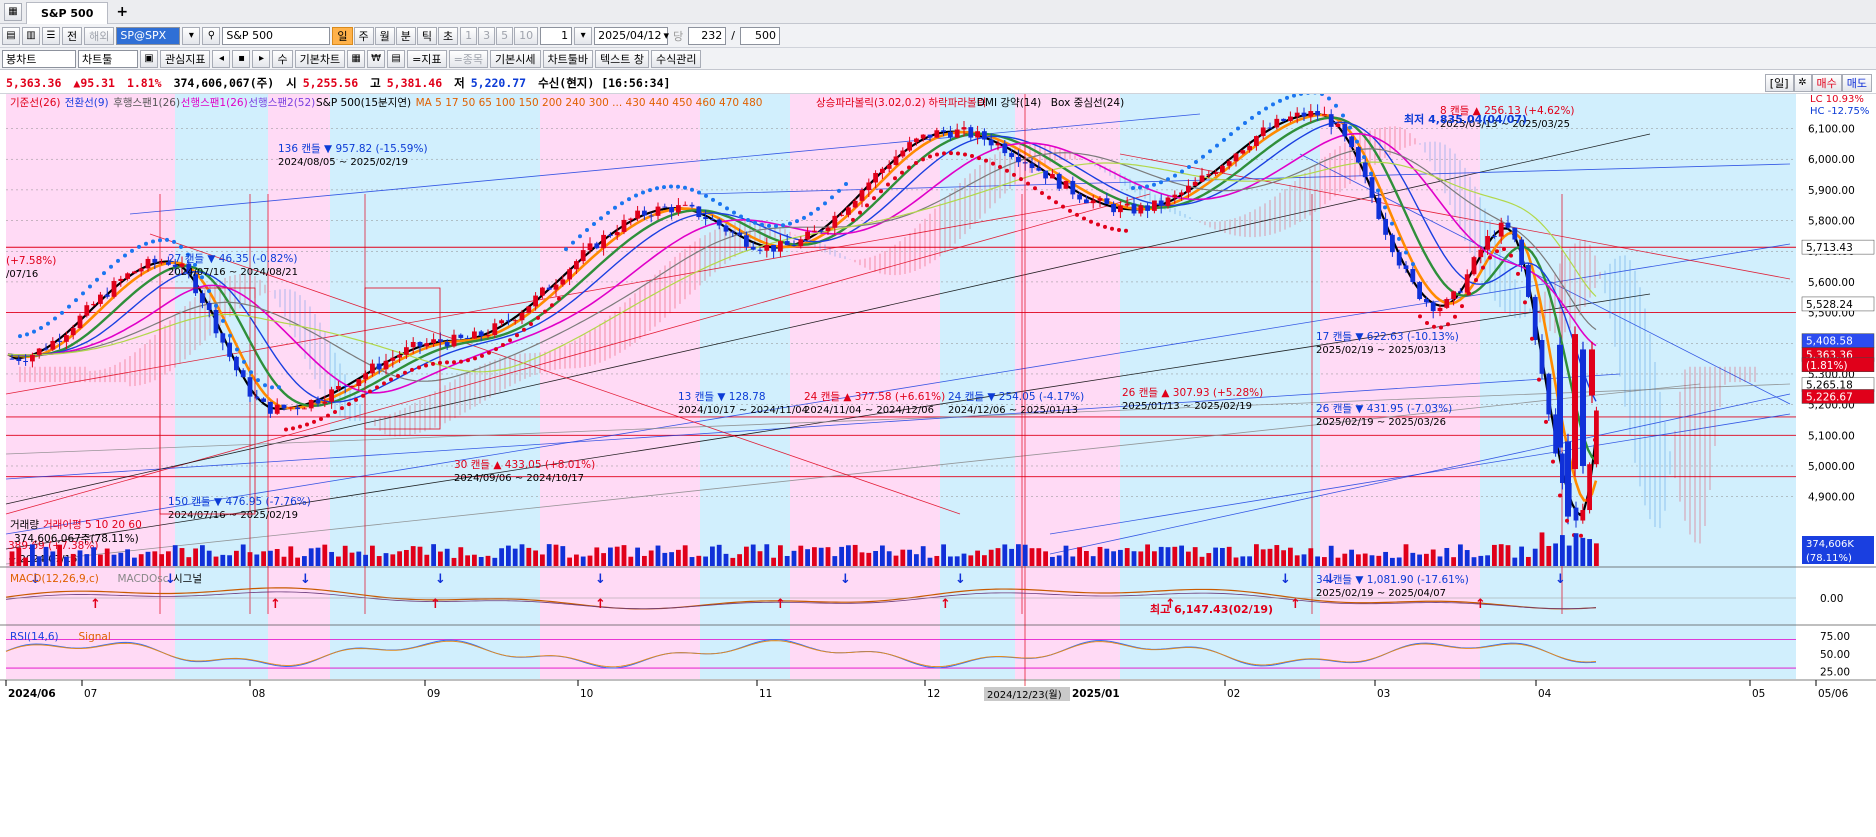  What do you see at coordinates (468, 58) in the screenshot?
I see `item-button: =종목` at bounding box center [468, 58].